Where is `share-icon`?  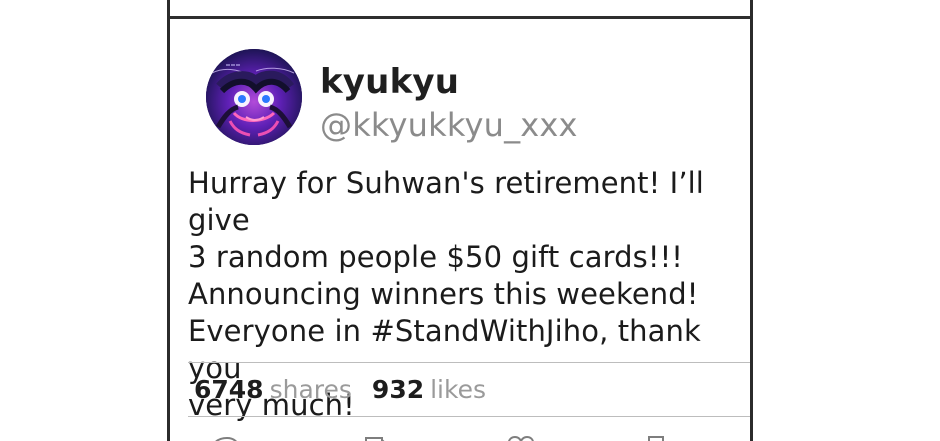 share-icon is located at coordinates (378, 437).